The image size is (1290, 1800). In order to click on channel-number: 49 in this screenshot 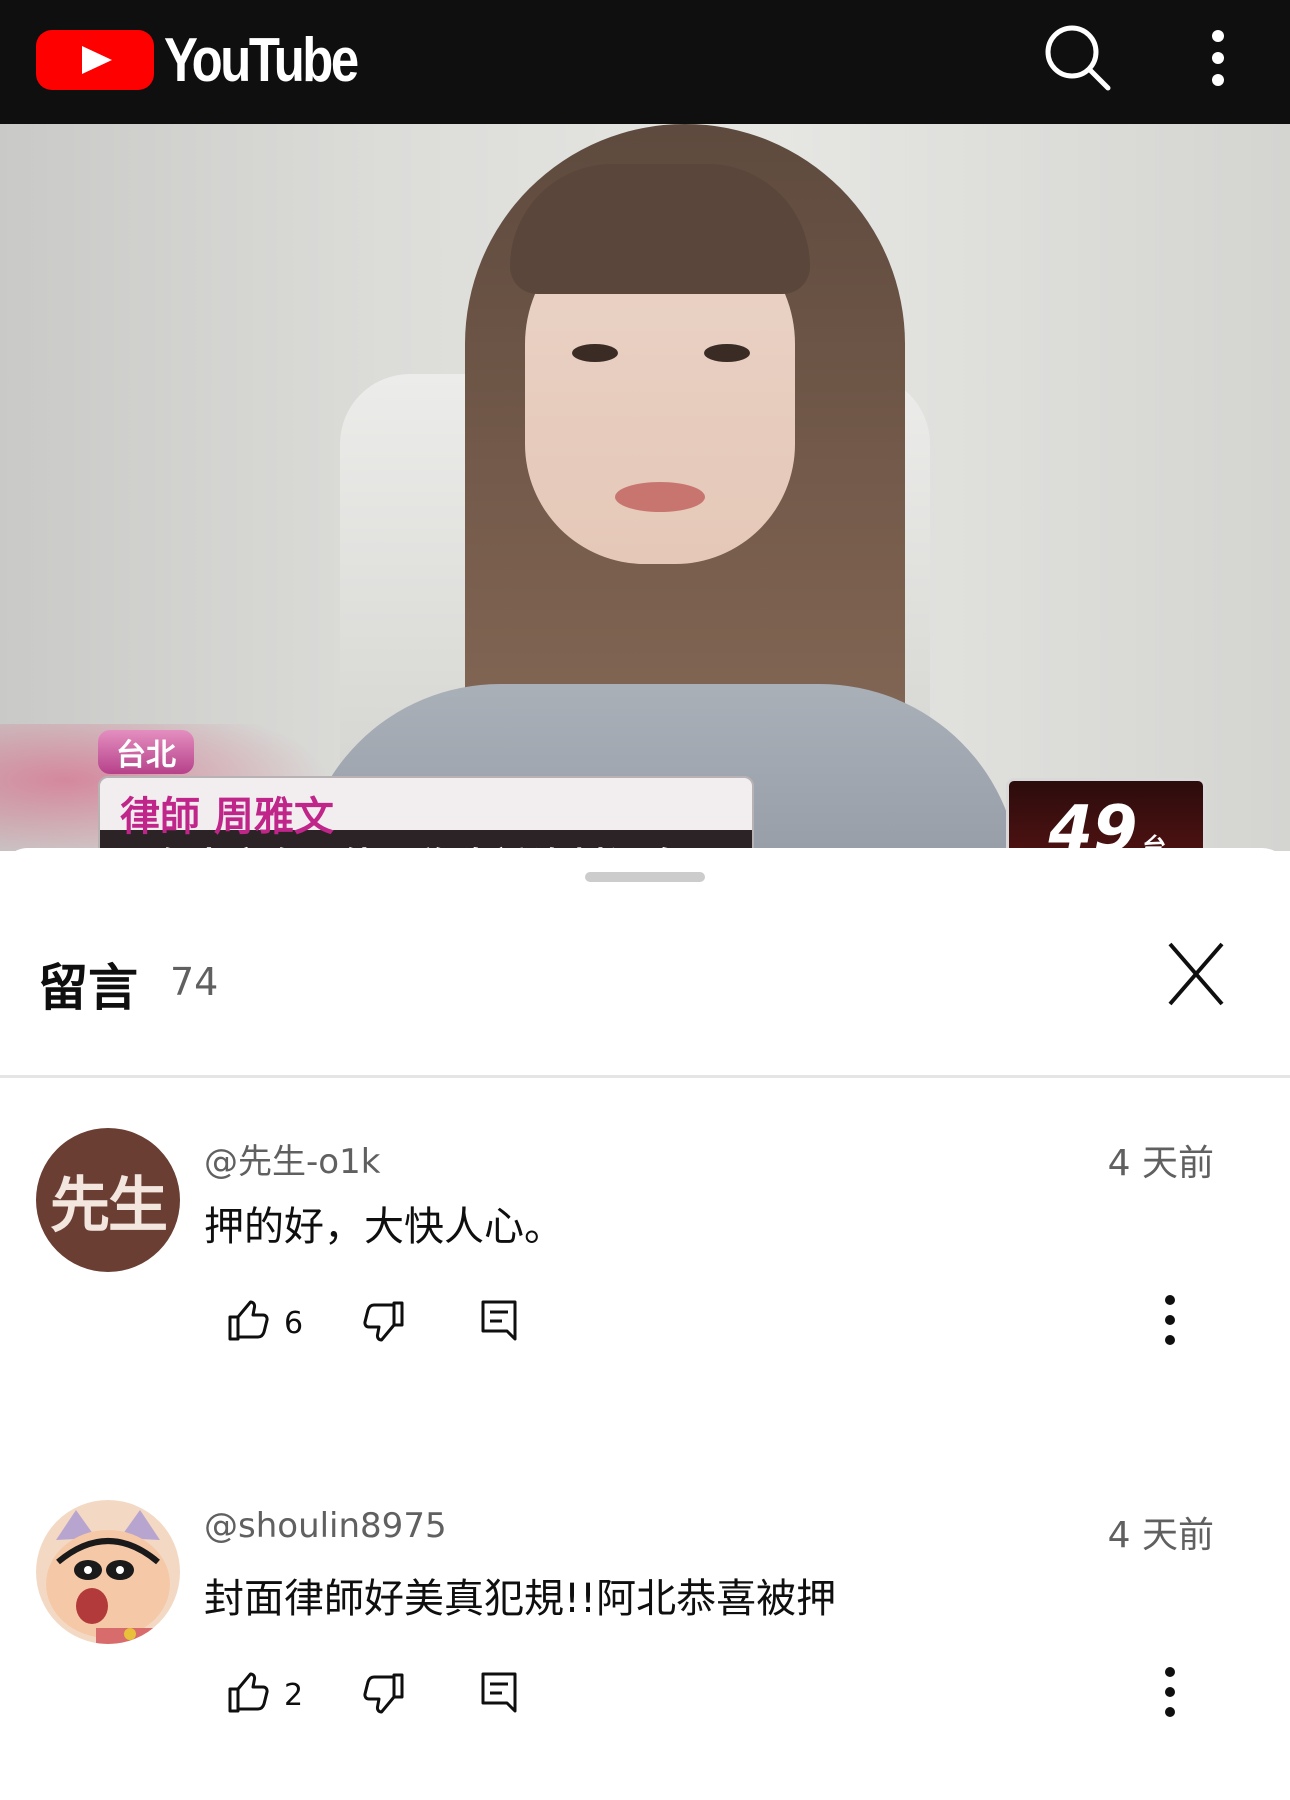, I will do `click(1093, 822)`.